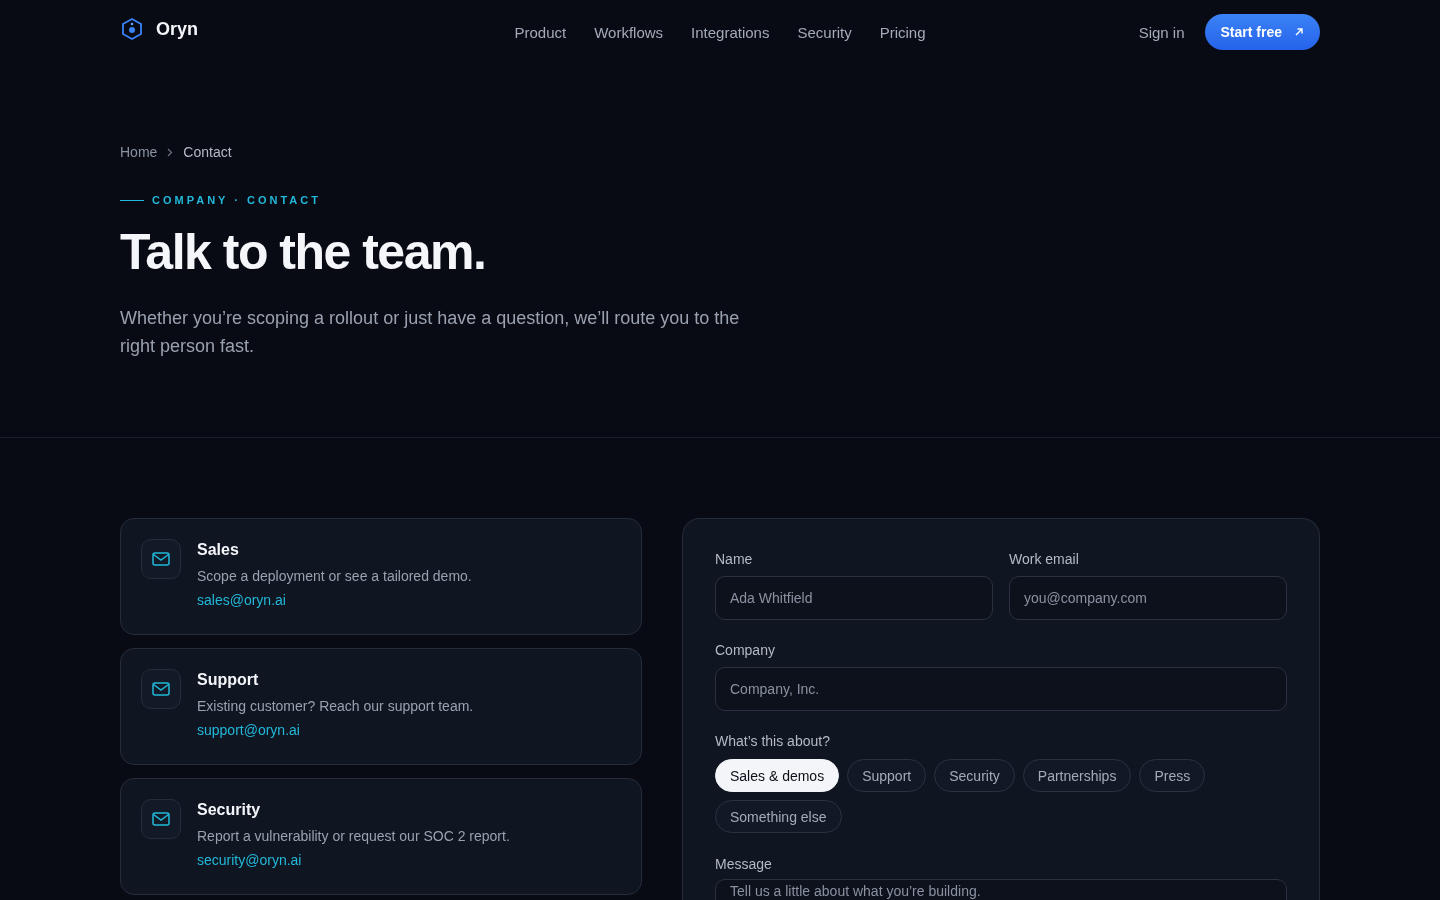 The image size is (1440, 900). Describe the element at coordinates (902, 32) in the screenshot. I see `nav-link: Pricing` at that location.